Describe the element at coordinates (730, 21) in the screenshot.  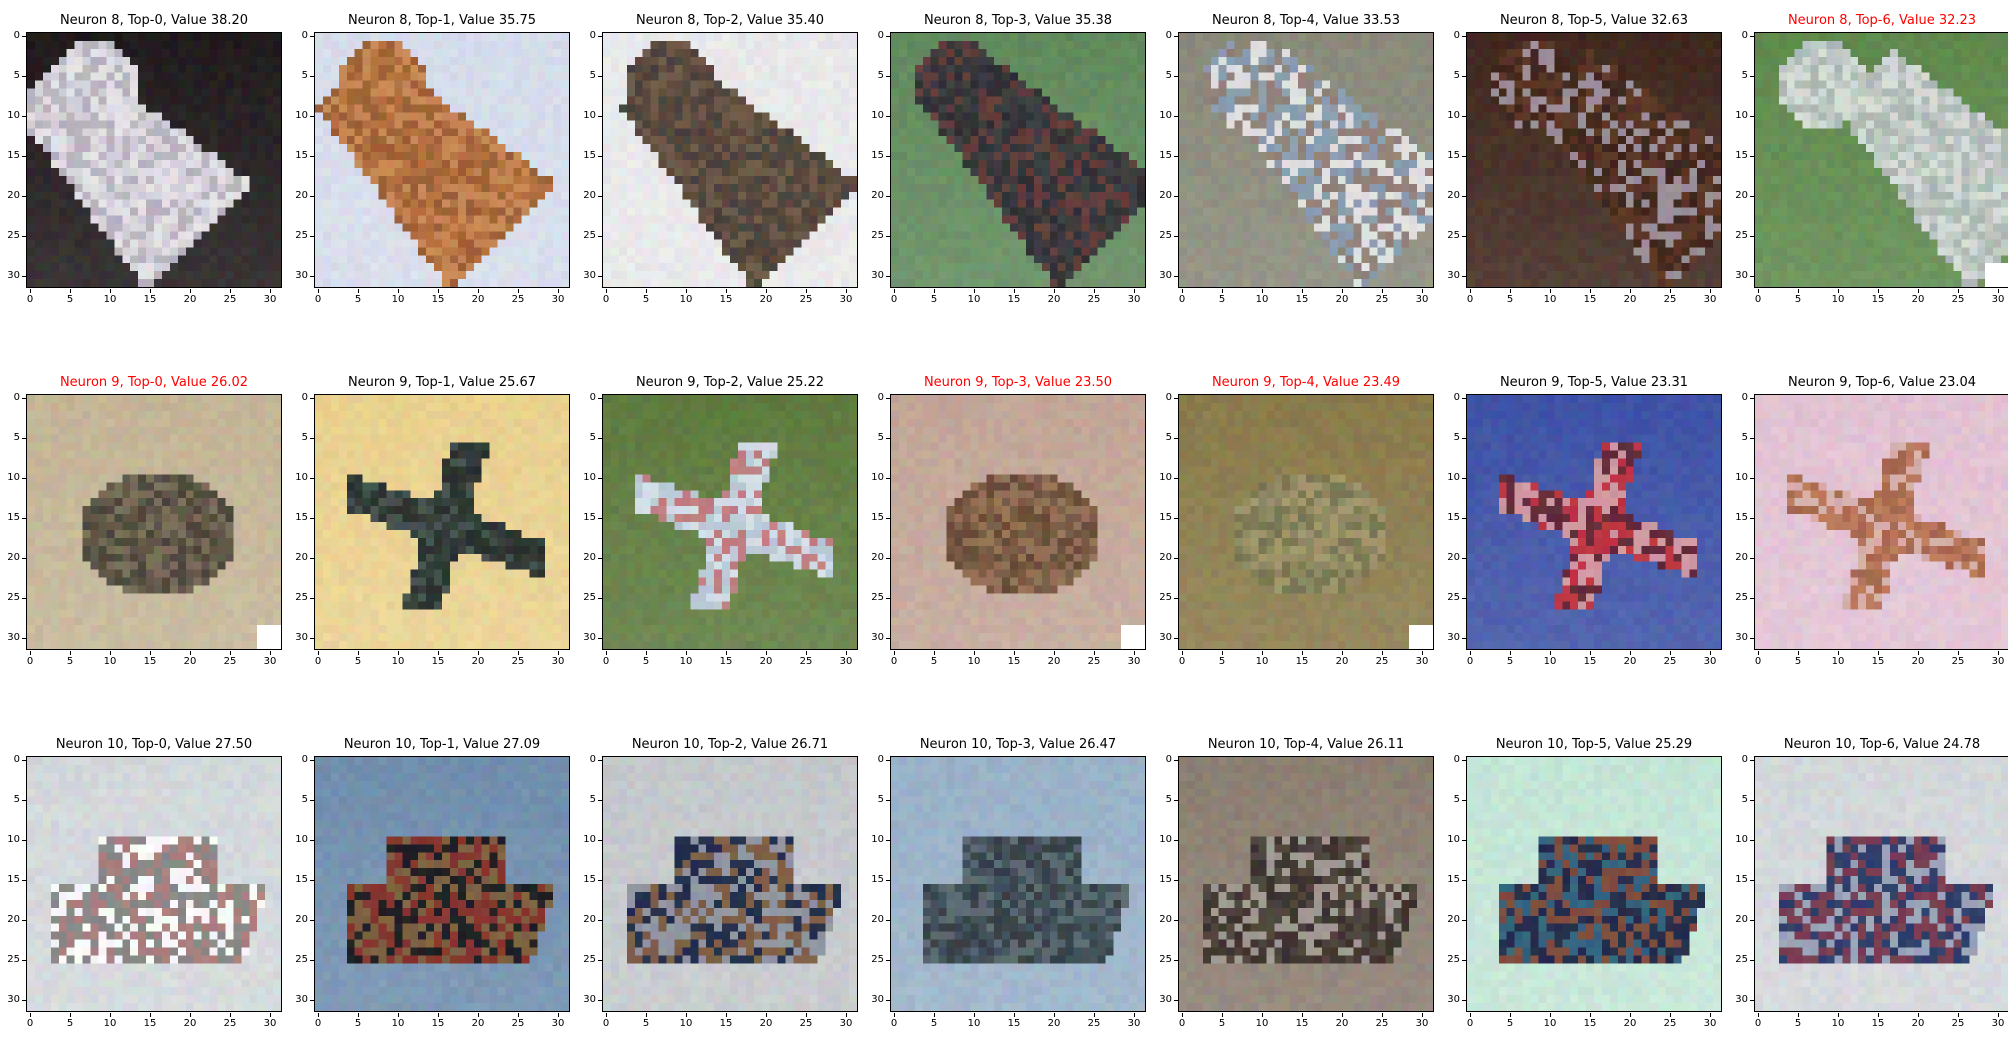
I see `panel-title: Neuron 8, Top-2, Value 35.40` at that location.